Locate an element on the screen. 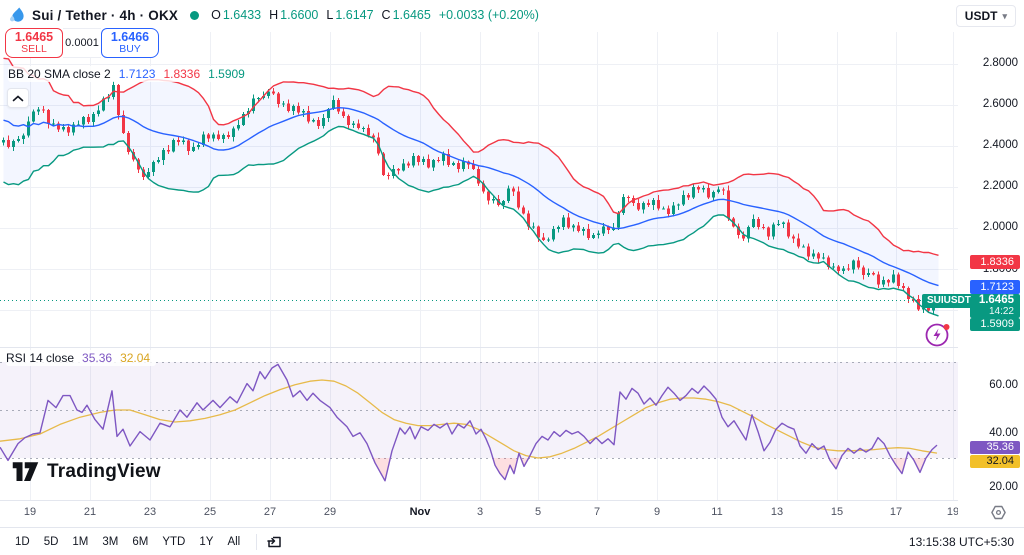 The image size is (1024, 555). close-value: 1.6465 is located at coordinates (411, 15).